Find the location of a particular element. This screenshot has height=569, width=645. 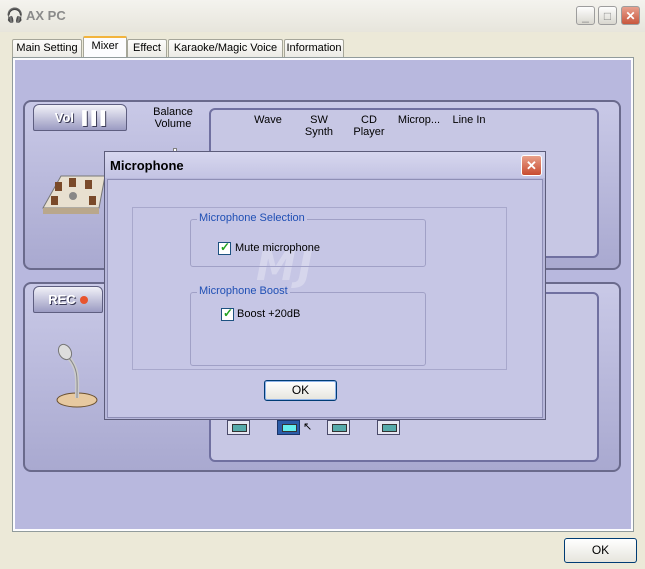

rec-select-microphone is located at coordinates (288, 427).